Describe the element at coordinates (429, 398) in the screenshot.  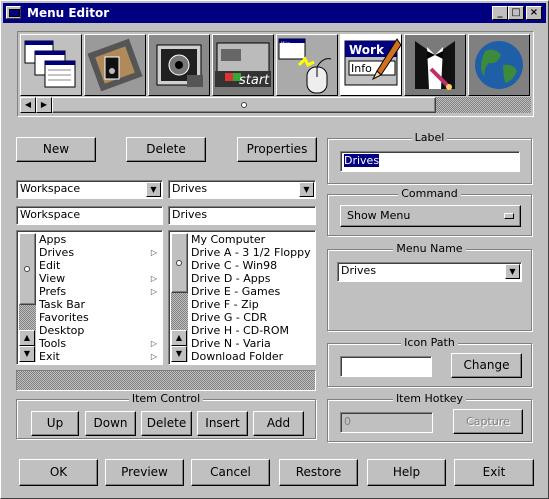
I see `item-hotkey-title: Item Hotkey` at that location.